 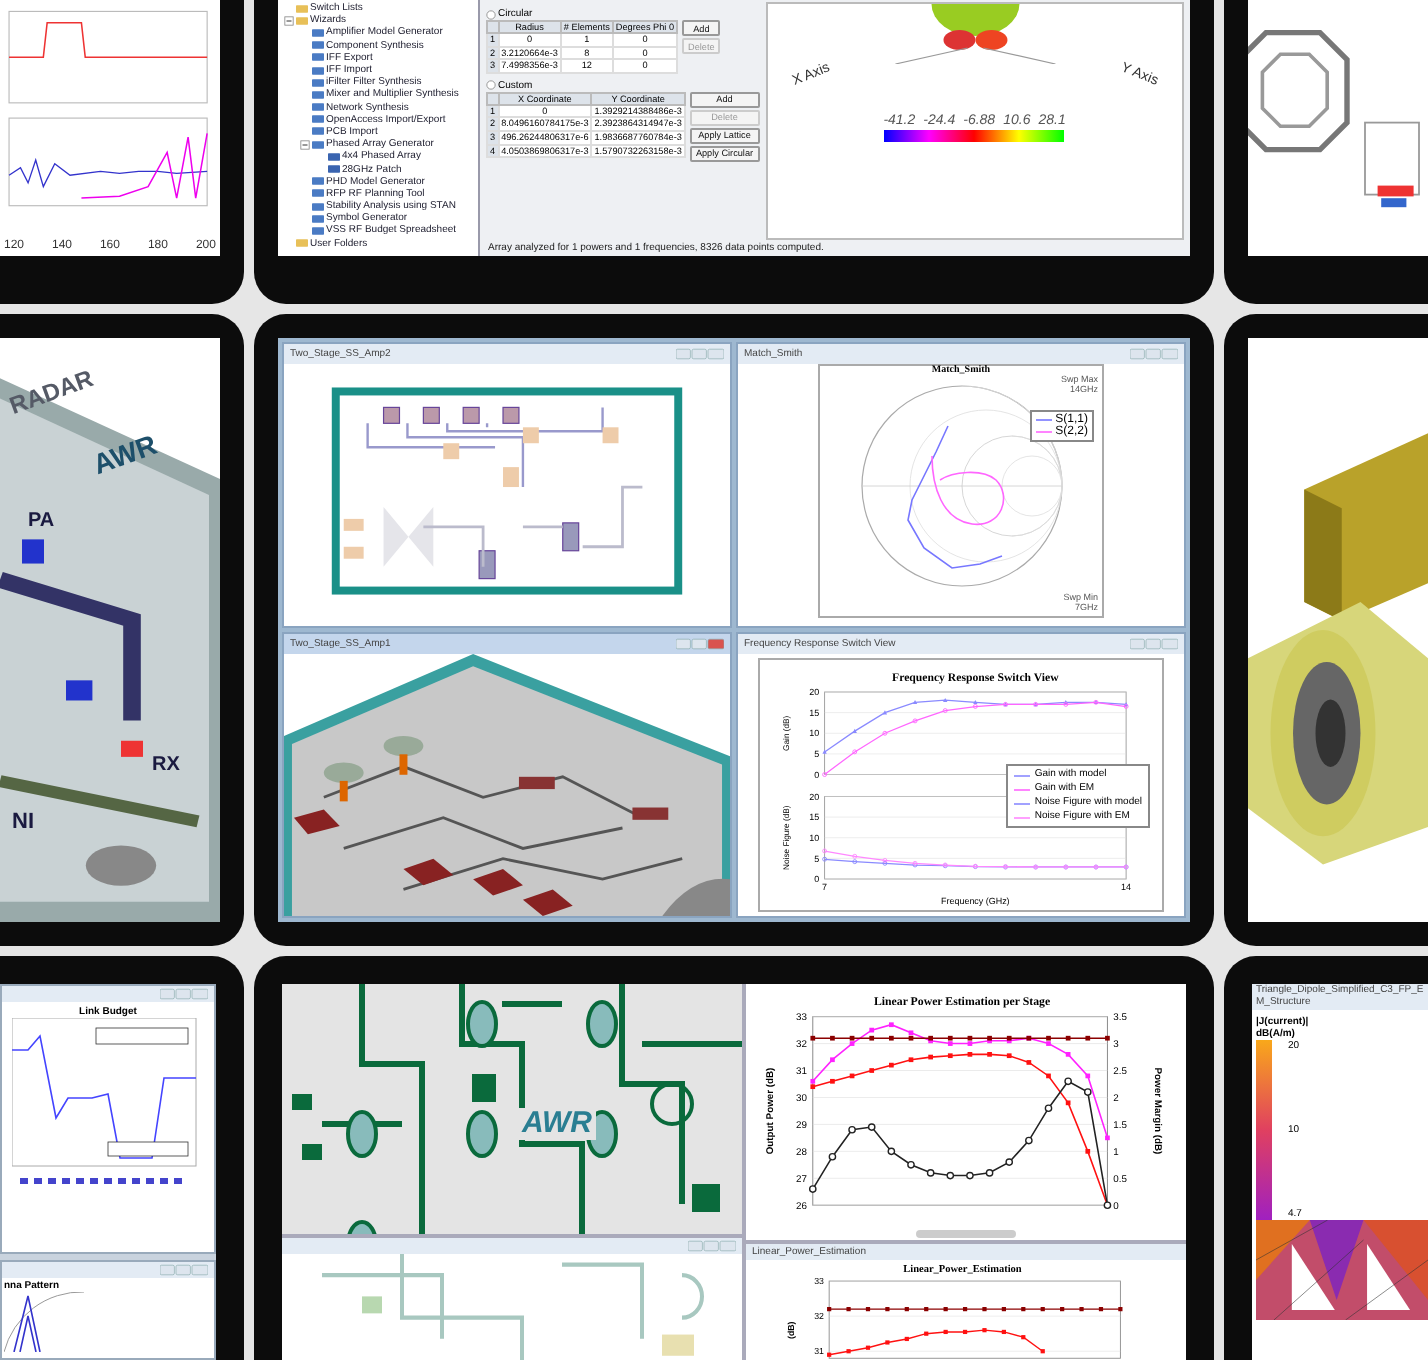 What do you see at coordinates (23, 822) in the screenshot?
I see `board-label: NI` at bounding box center [23, 822].